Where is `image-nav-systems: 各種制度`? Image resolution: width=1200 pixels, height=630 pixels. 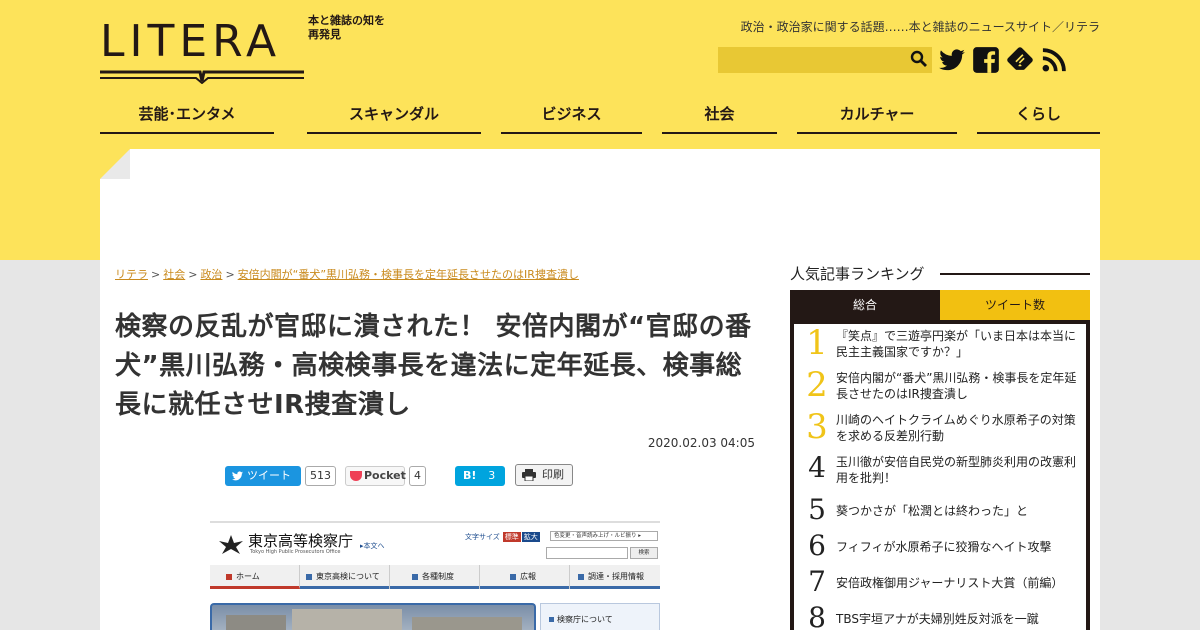 image-nav-systems: 各種制度 is located at coordinates (435, 577).